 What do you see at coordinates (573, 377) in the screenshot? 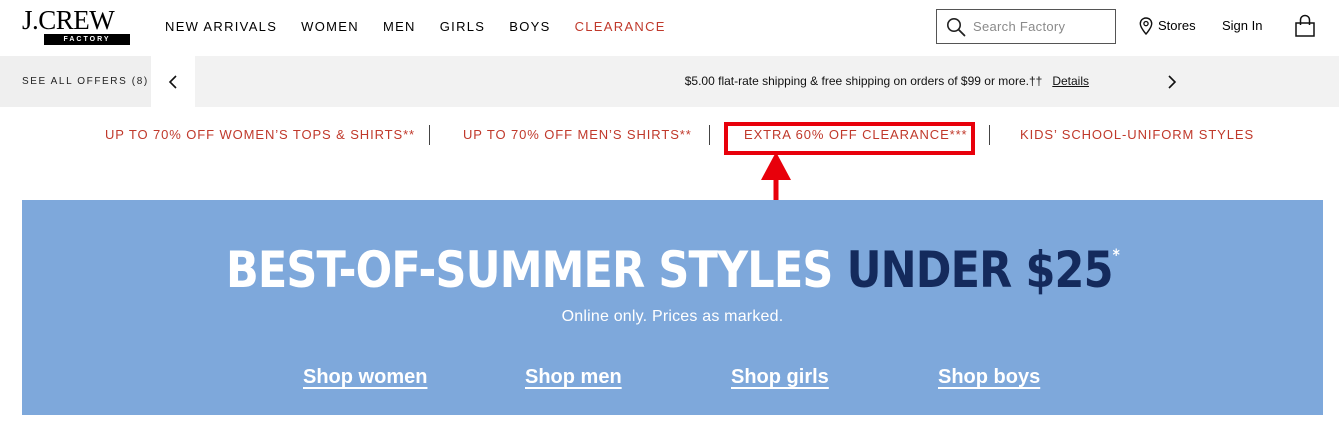
I see `shop-men-link: Shop men` at bounding box center [573, 377].